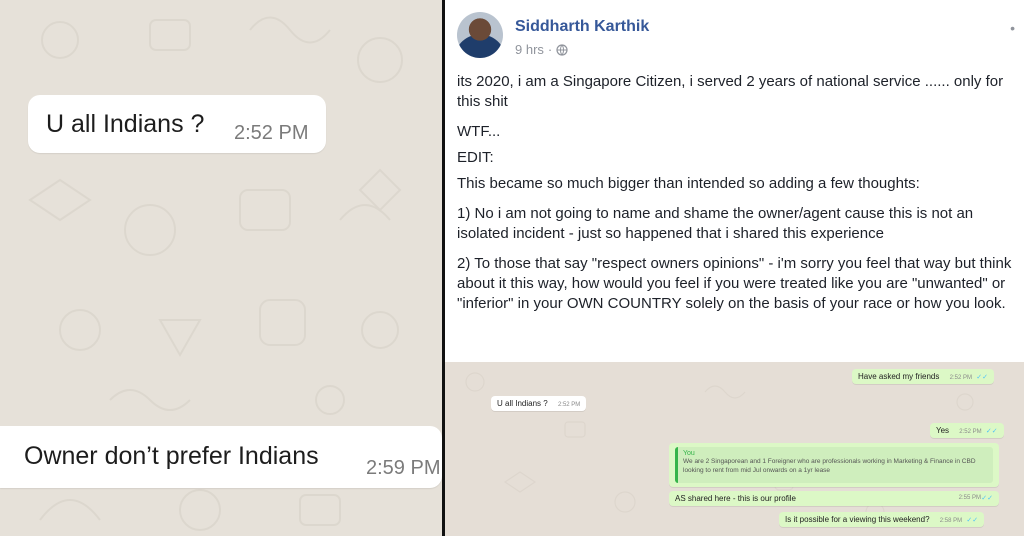  I want to click on outgoing-message: Have asked my friends 2:52 PM ✓✓, so click(923, 376).